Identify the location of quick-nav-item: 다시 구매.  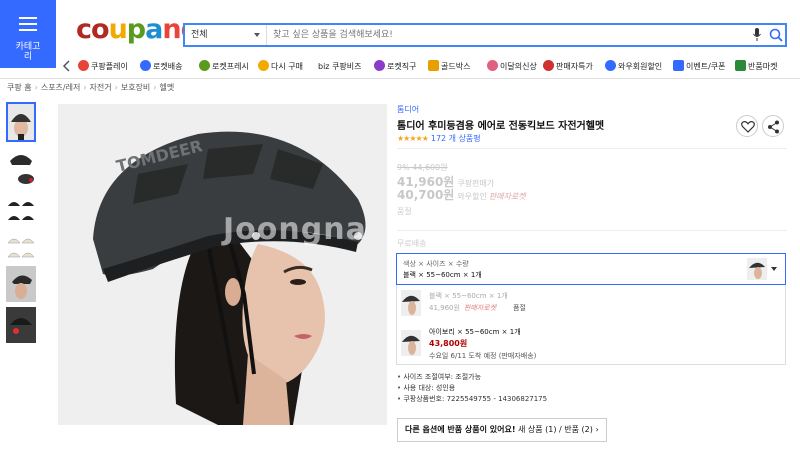
(280, 67).